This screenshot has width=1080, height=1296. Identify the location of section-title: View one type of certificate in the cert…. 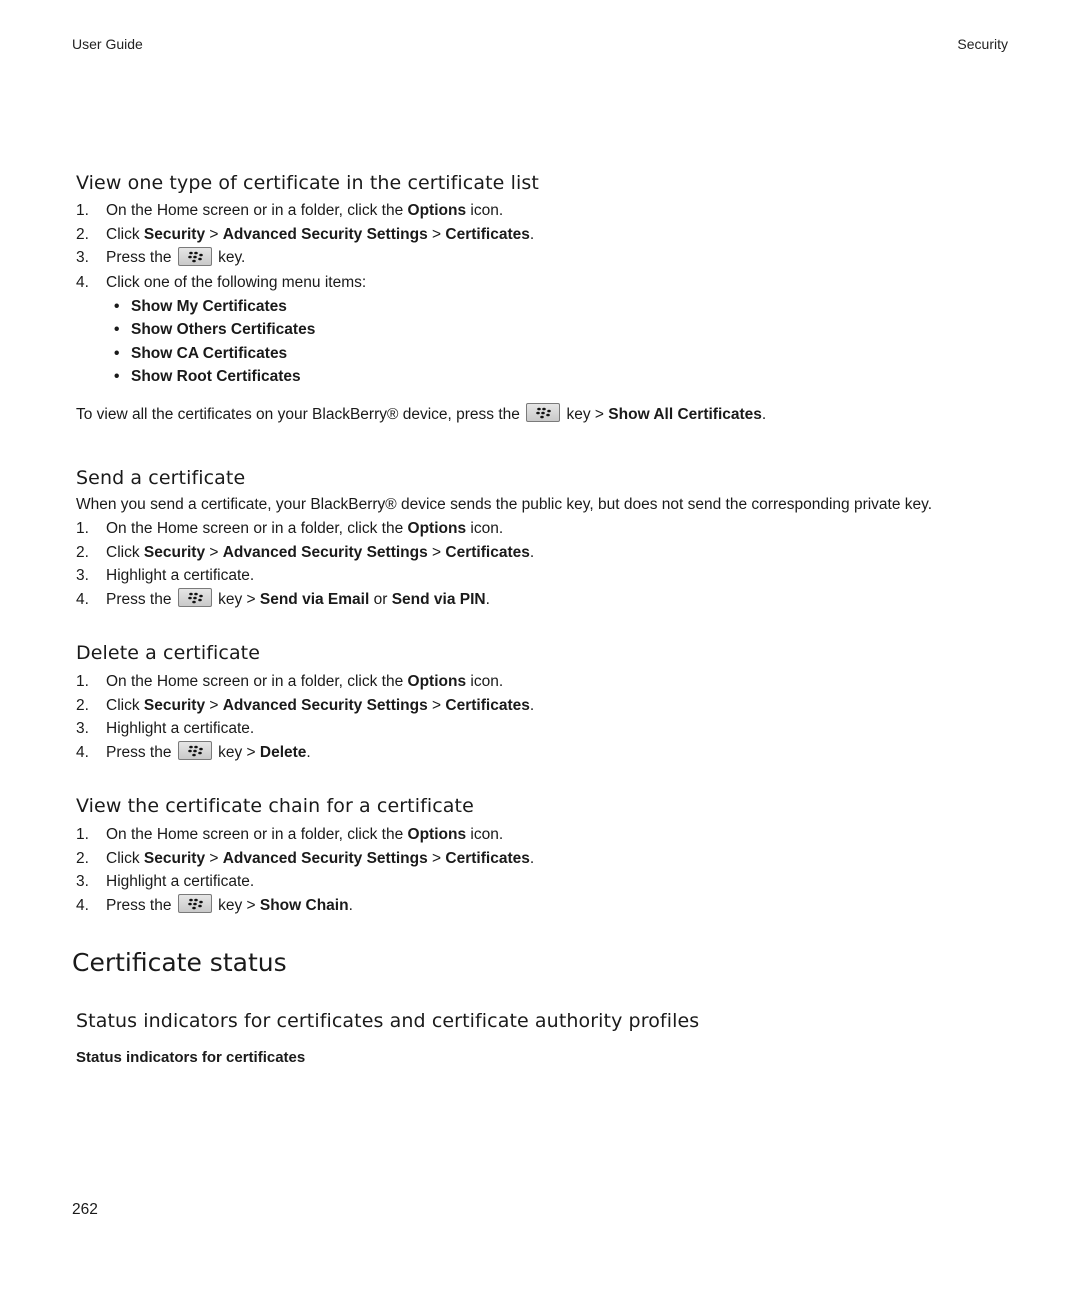
(307, 183).